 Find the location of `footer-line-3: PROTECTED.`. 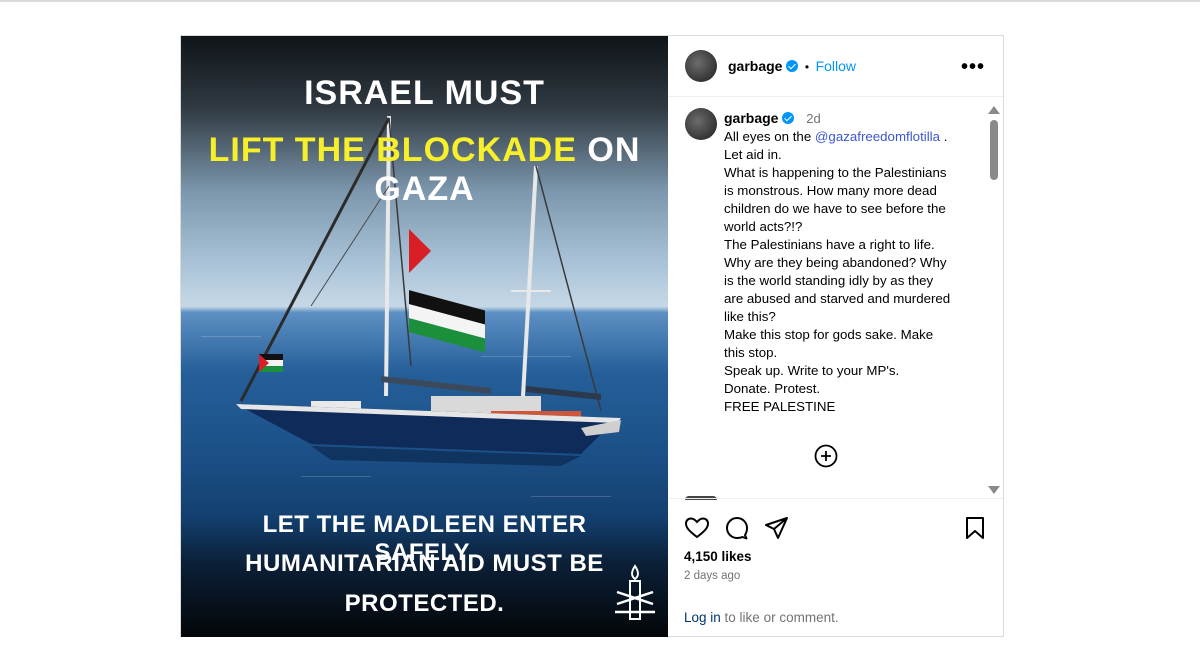

footer-line-3: PROTECTED. is located at coordinates (424, 603).